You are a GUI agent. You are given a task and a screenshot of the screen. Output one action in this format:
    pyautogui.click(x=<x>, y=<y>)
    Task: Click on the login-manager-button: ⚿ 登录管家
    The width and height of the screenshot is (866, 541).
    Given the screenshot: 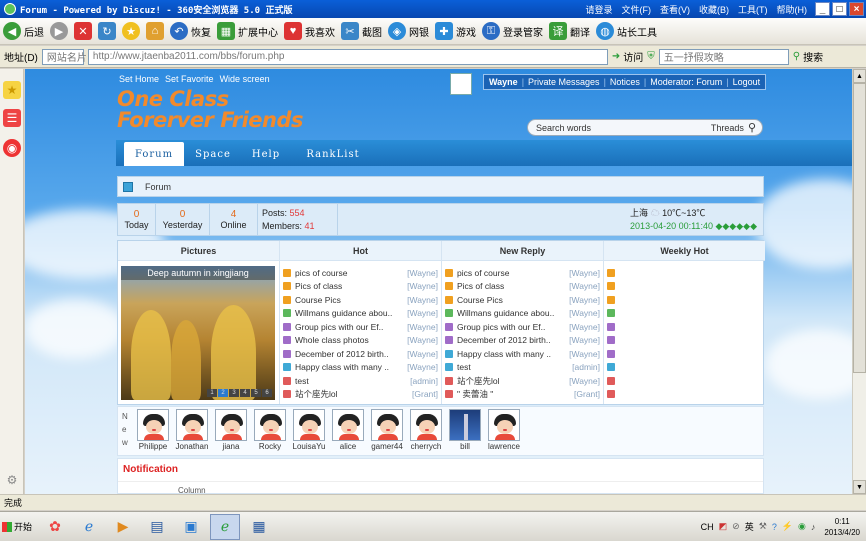 What is the action you would take?
    pyautogui.click(x=512, y=31)
    